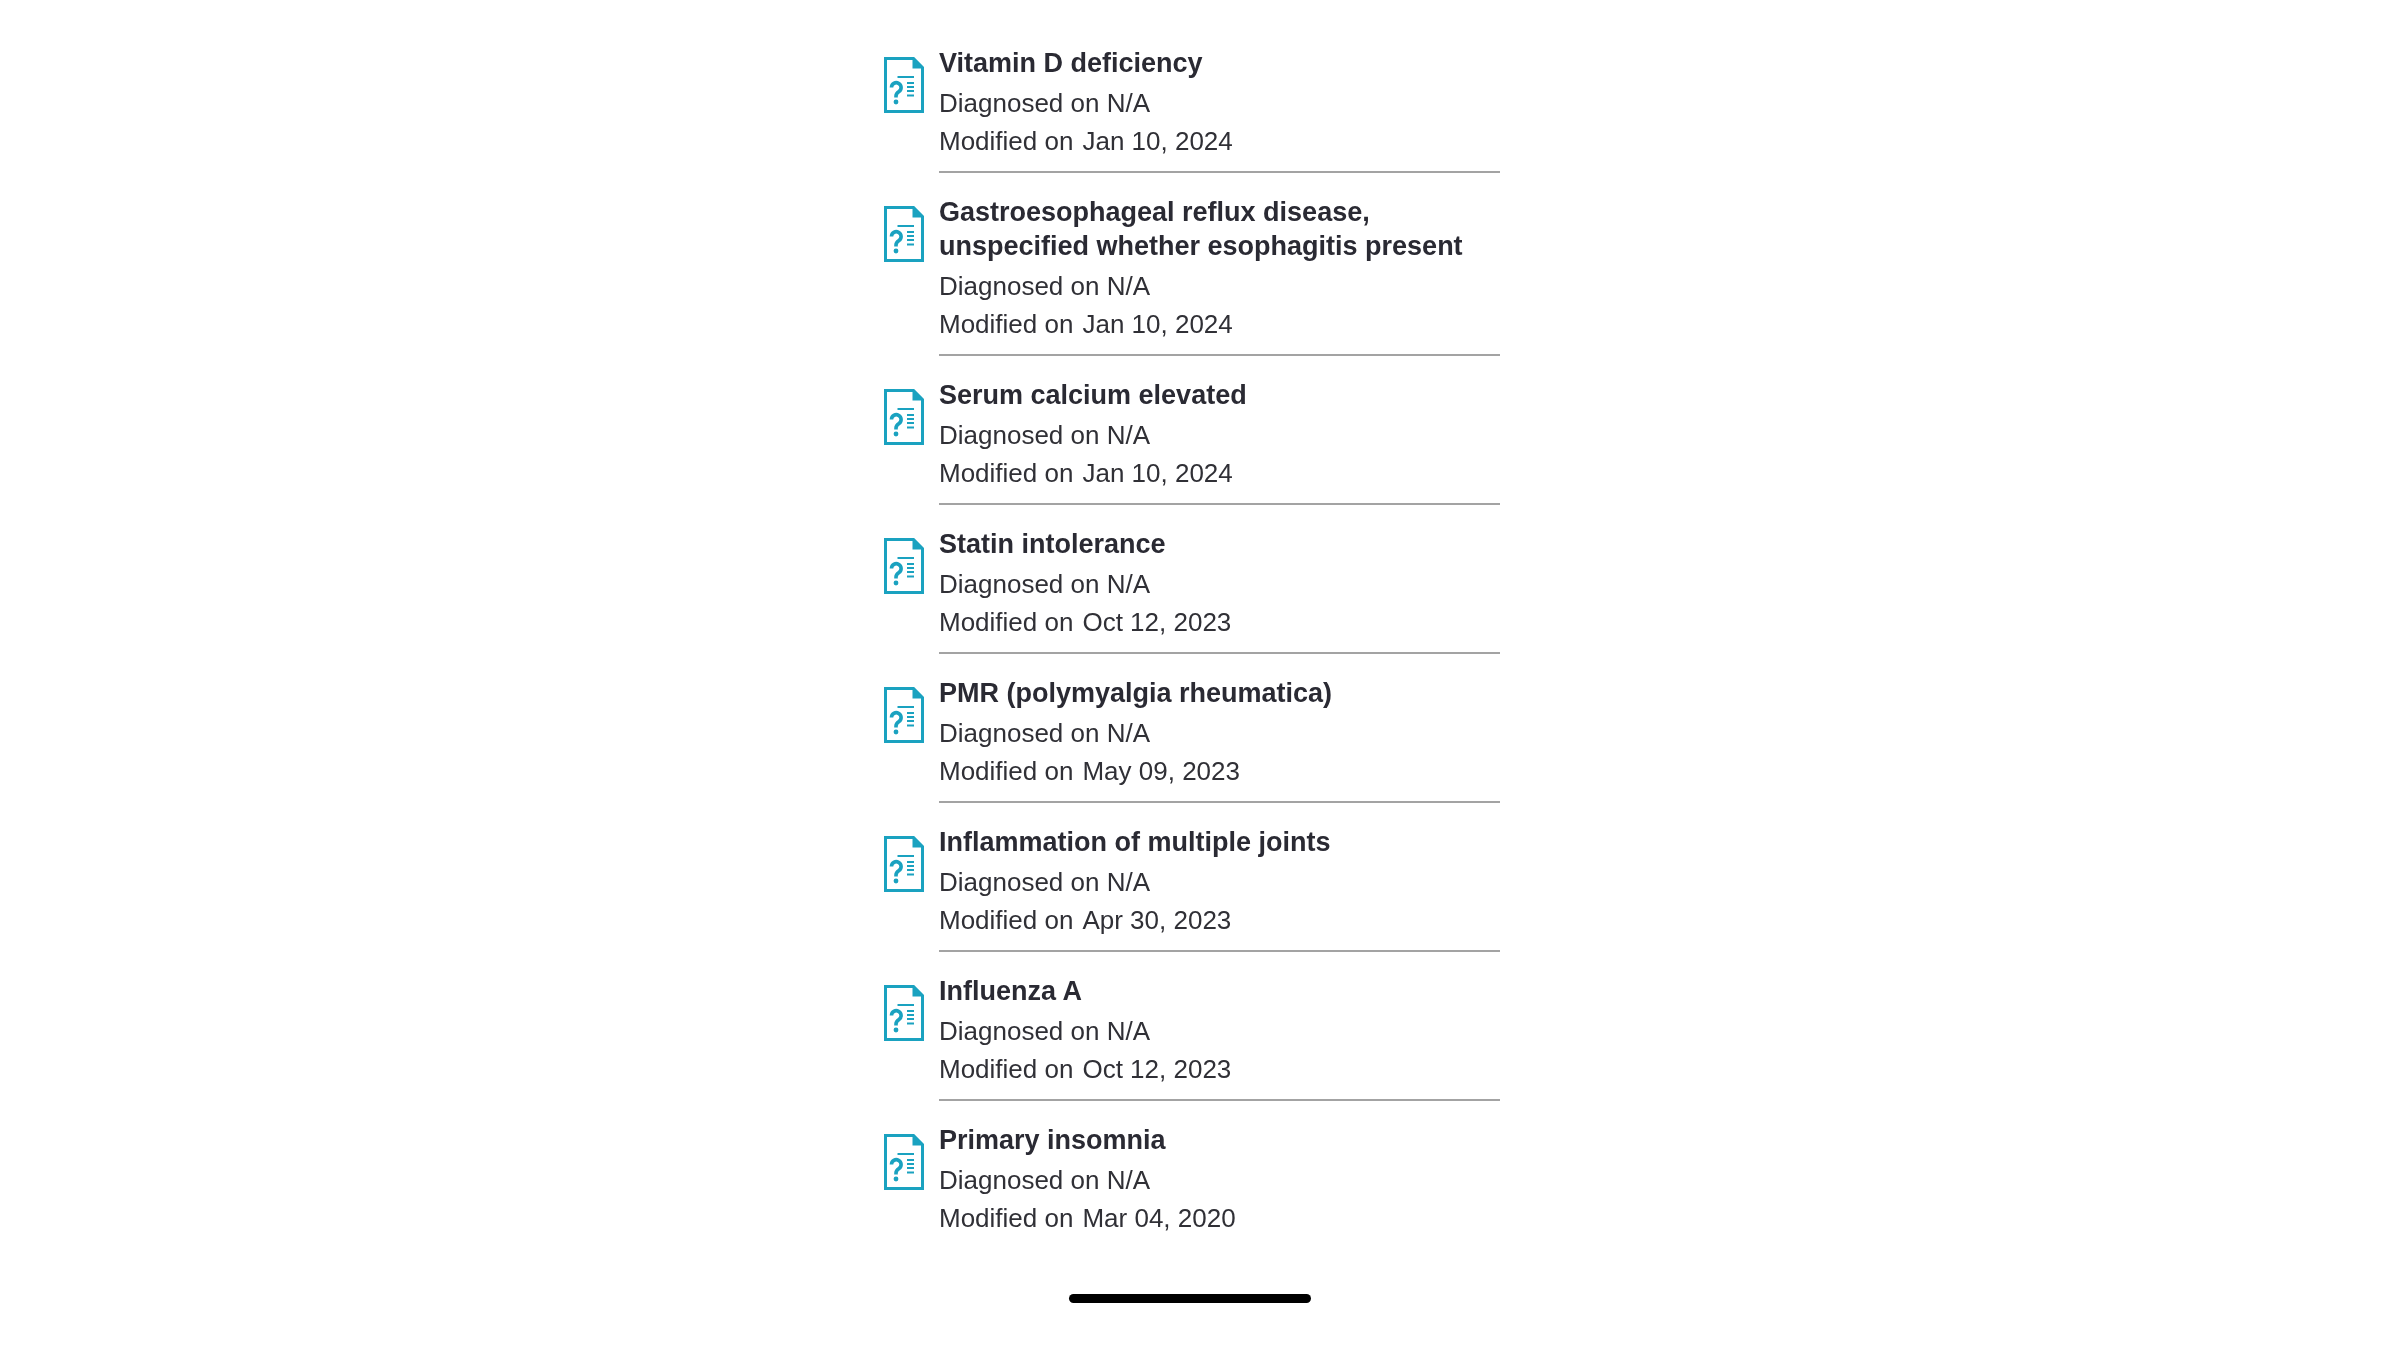 The image size is (2400, 1350). Describe the element at coordinates (1071, 63) in the screenshot. I see `condition-title: Vitamin D deficiency` at that location.